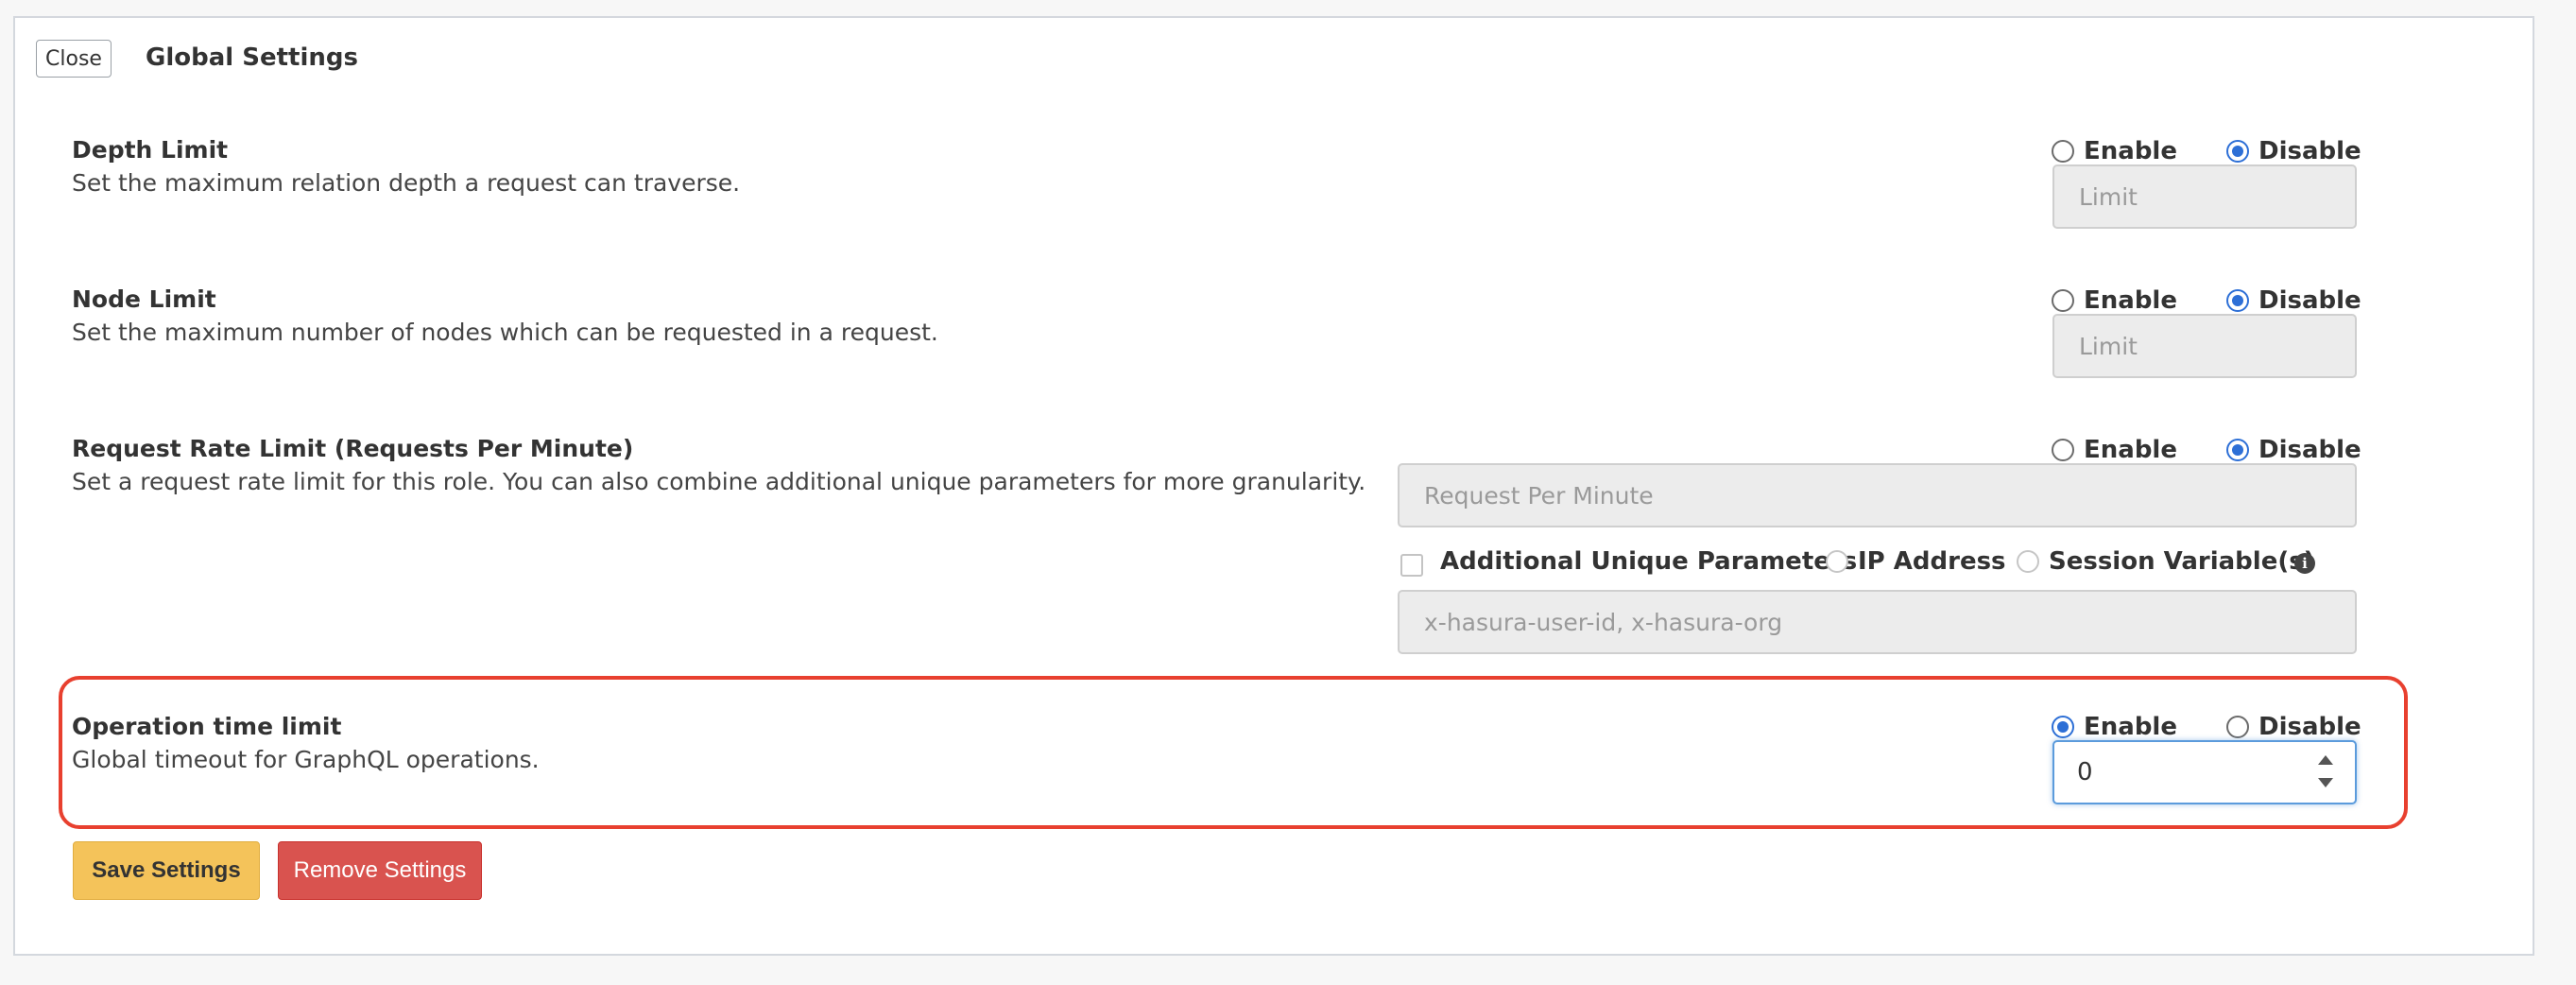 This screenshot has height=985, width=2576. I want to click on remove-settings-button: Remove Settings, so click(380, 870).